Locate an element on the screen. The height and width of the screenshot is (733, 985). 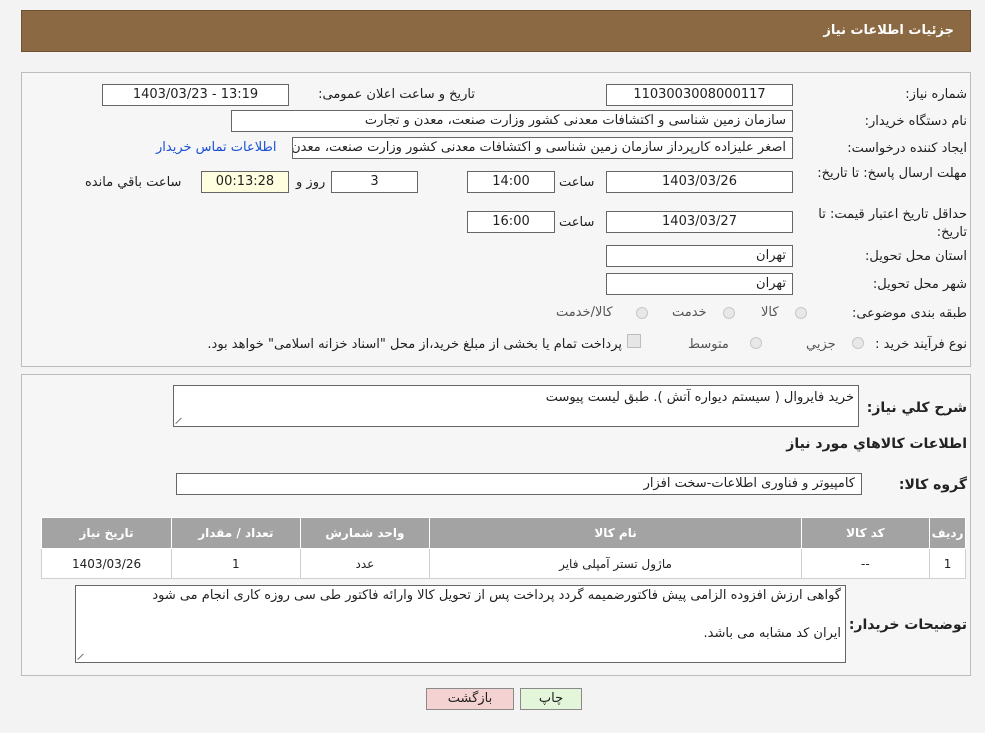
category-service-radio is located at coordinates (729, 313).